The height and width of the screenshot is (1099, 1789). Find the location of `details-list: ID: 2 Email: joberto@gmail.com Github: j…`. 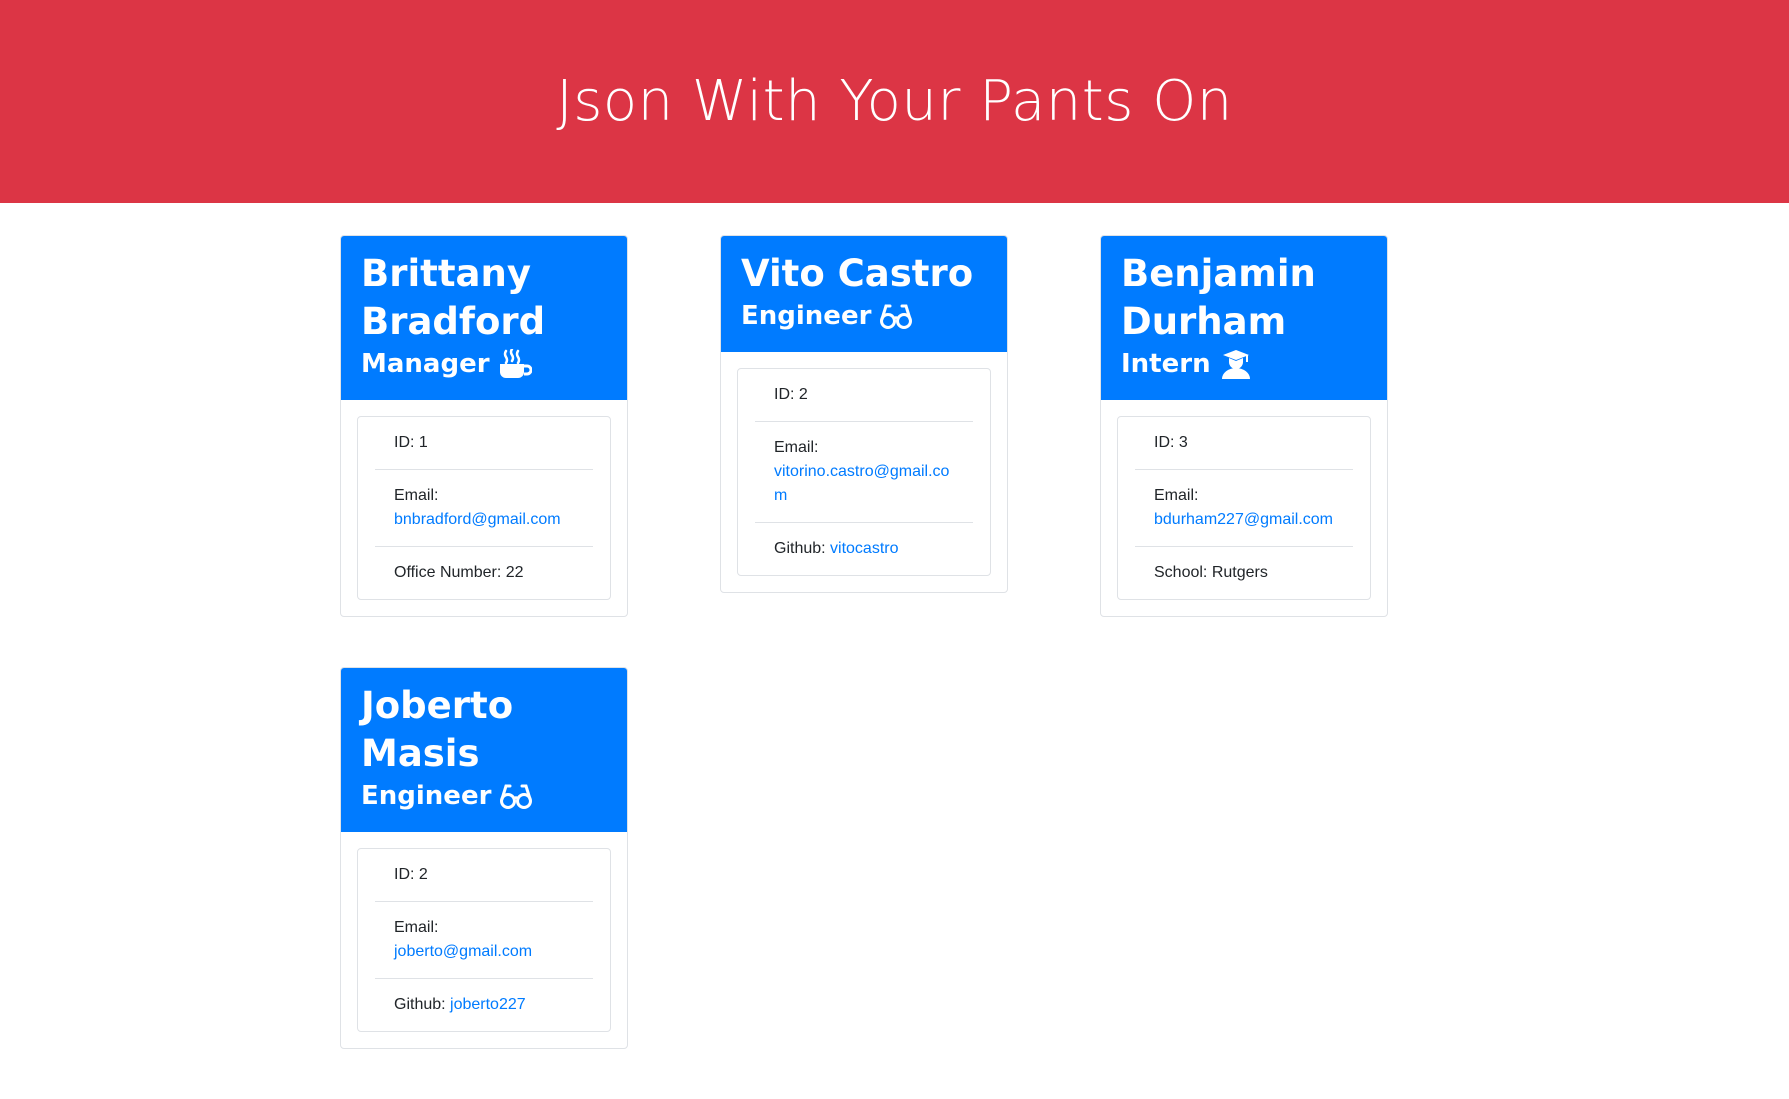

details-list: ID: 2 Email: joberto@gmail.com Github: j… is located at coordinates (484, 940).